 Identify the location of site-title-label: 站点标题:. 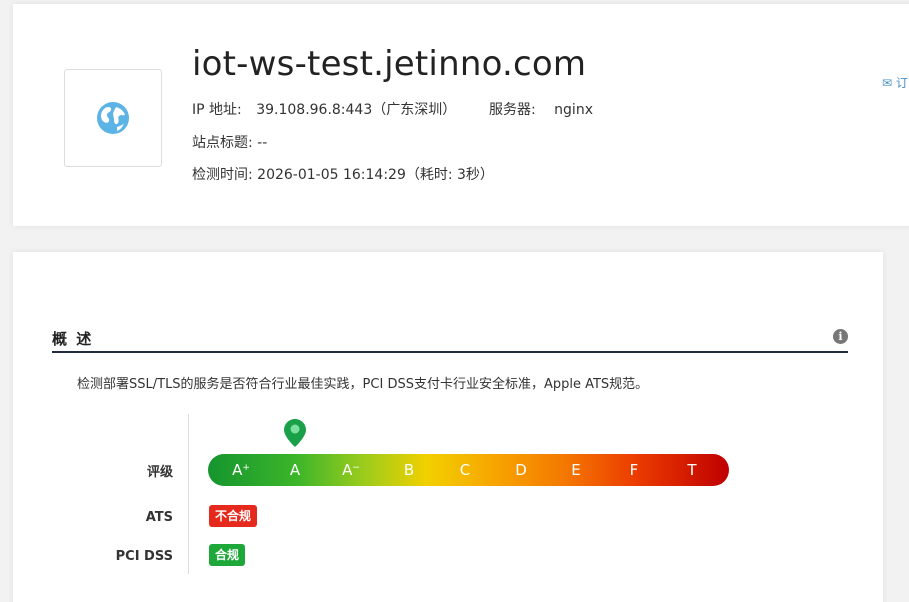
(222, 143).